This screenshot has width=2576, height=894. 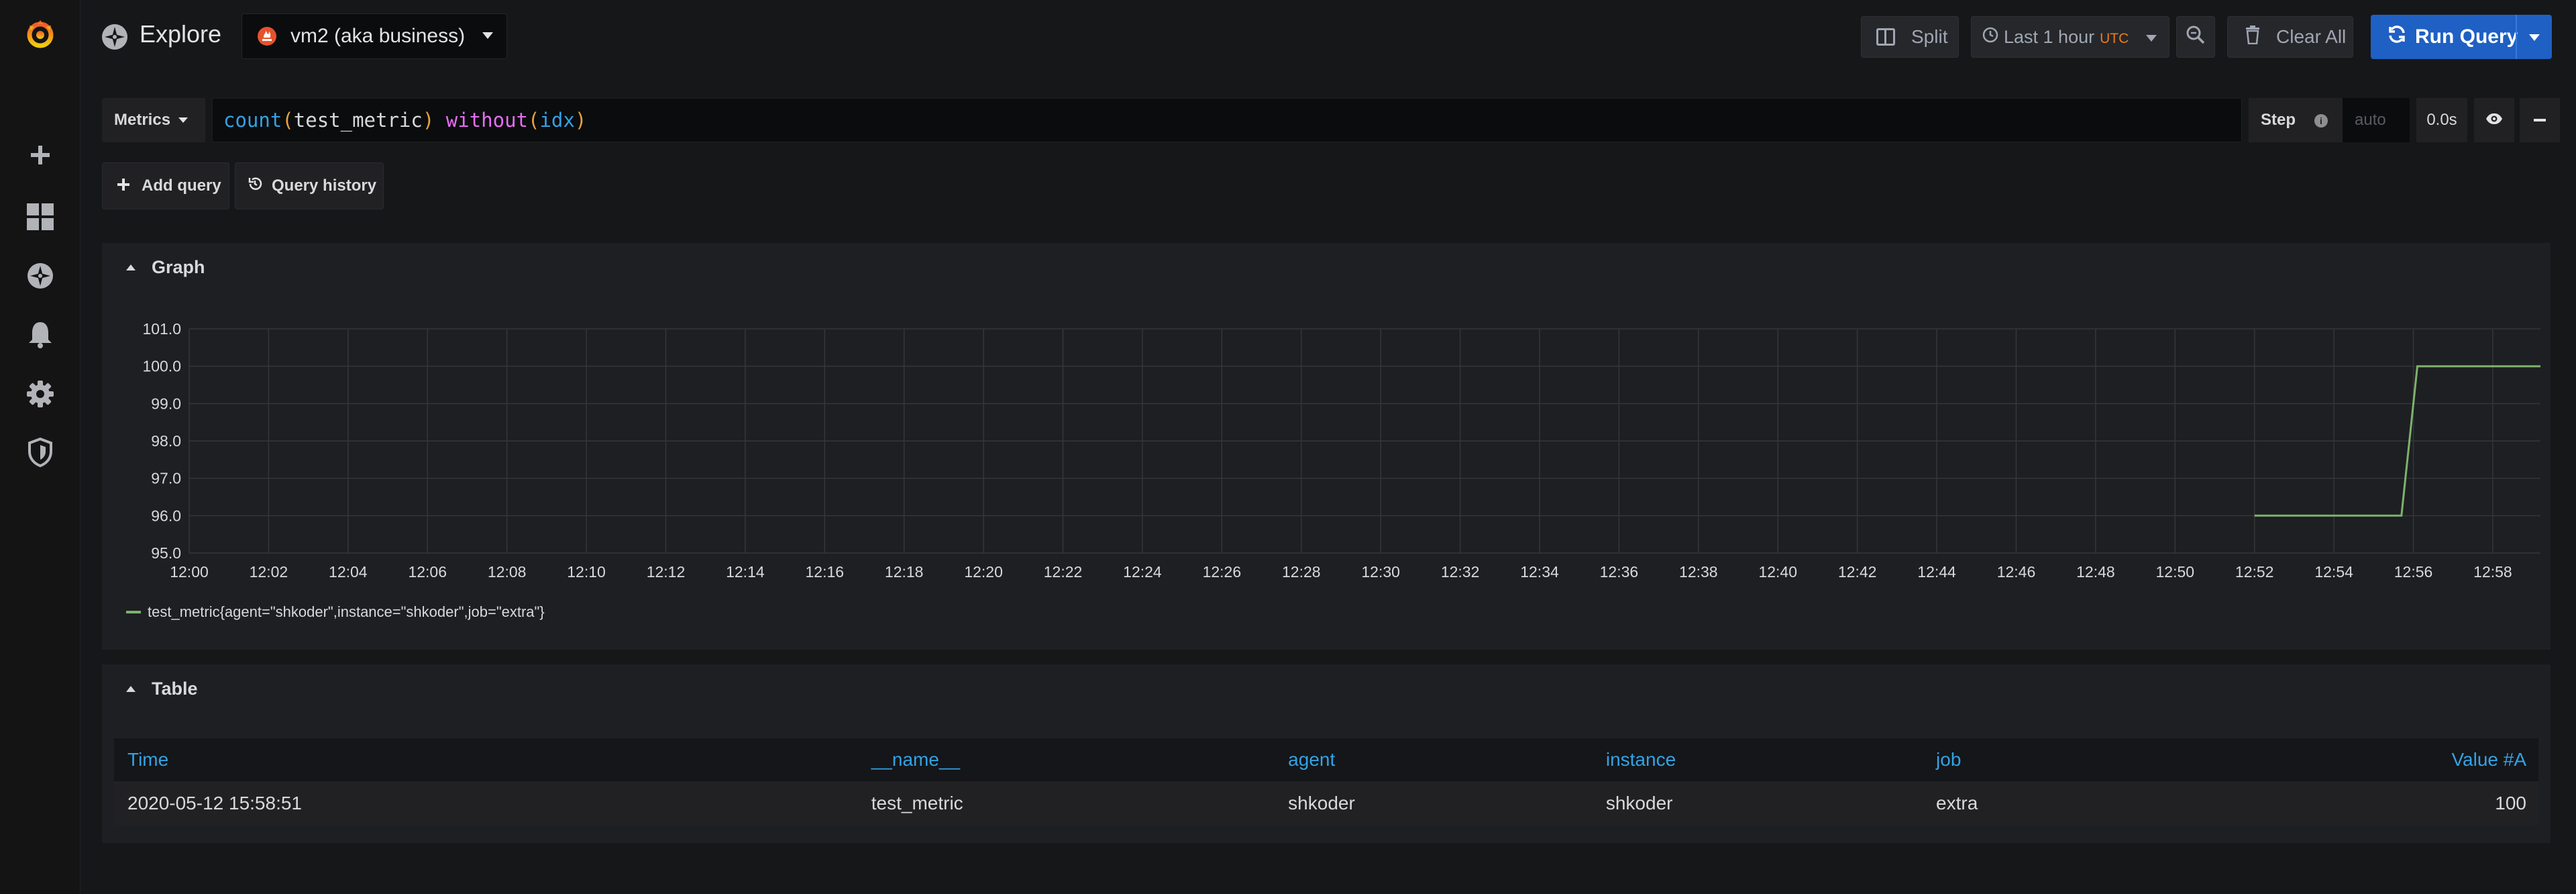 What do you see at coordinates (507, 572) in the screenshot?
I see `x-tick-label: 12:08` at bounding box center [507, 572].